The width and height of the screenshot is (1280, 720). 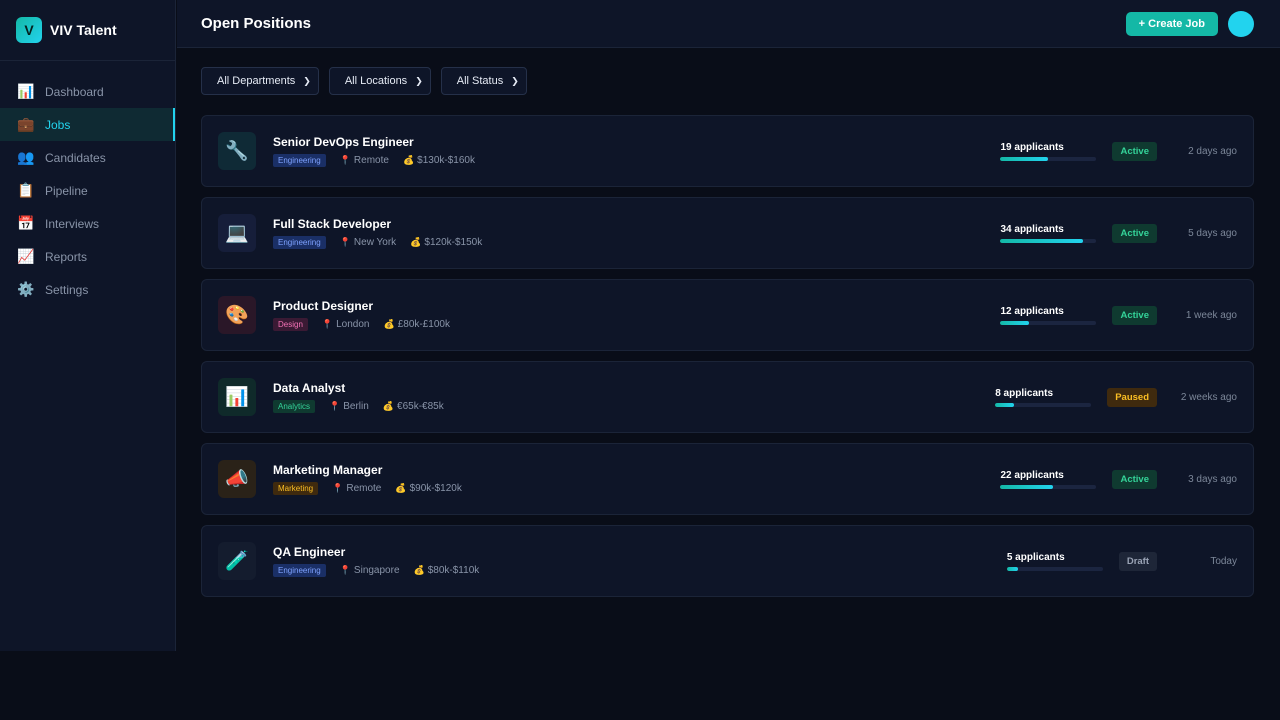 I want to click on posted-date: 2 days ago, so click(x=1212, y=151).